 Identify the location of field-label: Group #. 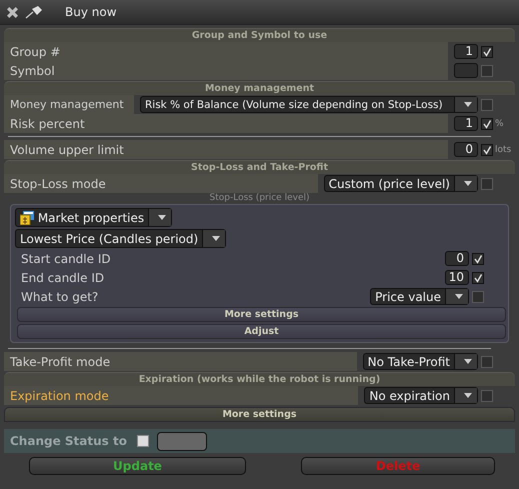
(226, 51).